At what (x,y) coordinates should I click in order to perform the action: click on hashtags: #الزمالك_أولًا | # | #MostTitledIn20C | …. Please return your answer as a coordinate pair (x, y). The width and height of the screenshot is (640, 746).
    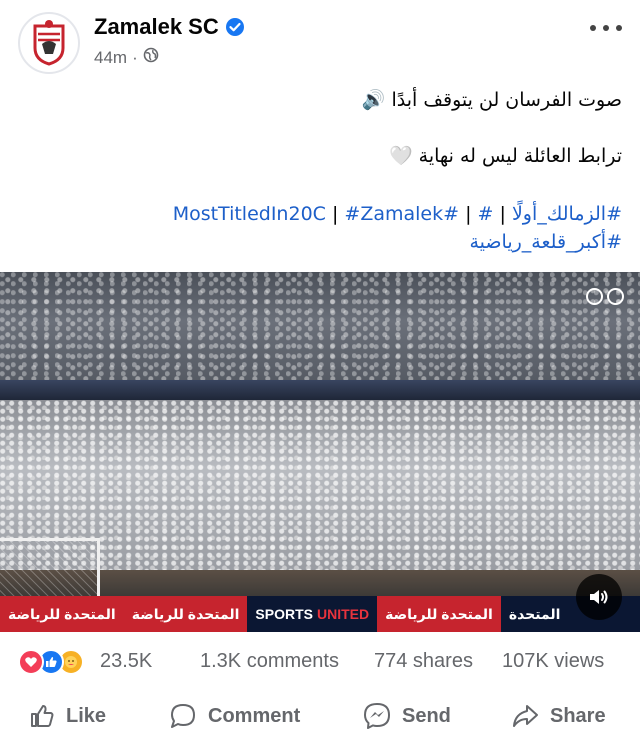
    Looking at the image, I should click on (322, 228).